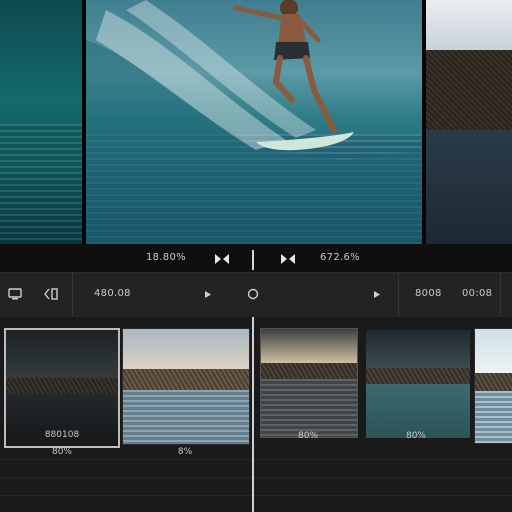 The height and width of the screenshot is (512, 512). Describe the element at coordinates (253, 260) in the screenshot. I see `playhead-marker` at that location.